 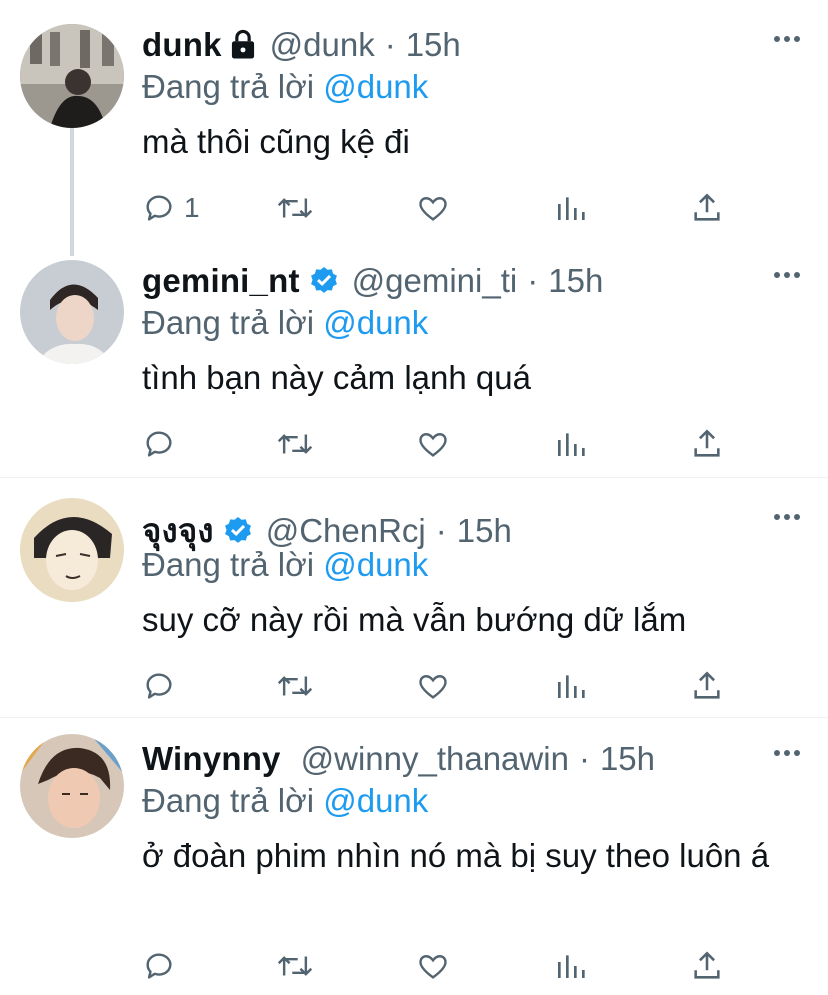 What do you see at coordinates (435, 759) in the screenshot?
I see `user-handle: @winny_thanawin` at bounding box center [435, 759].